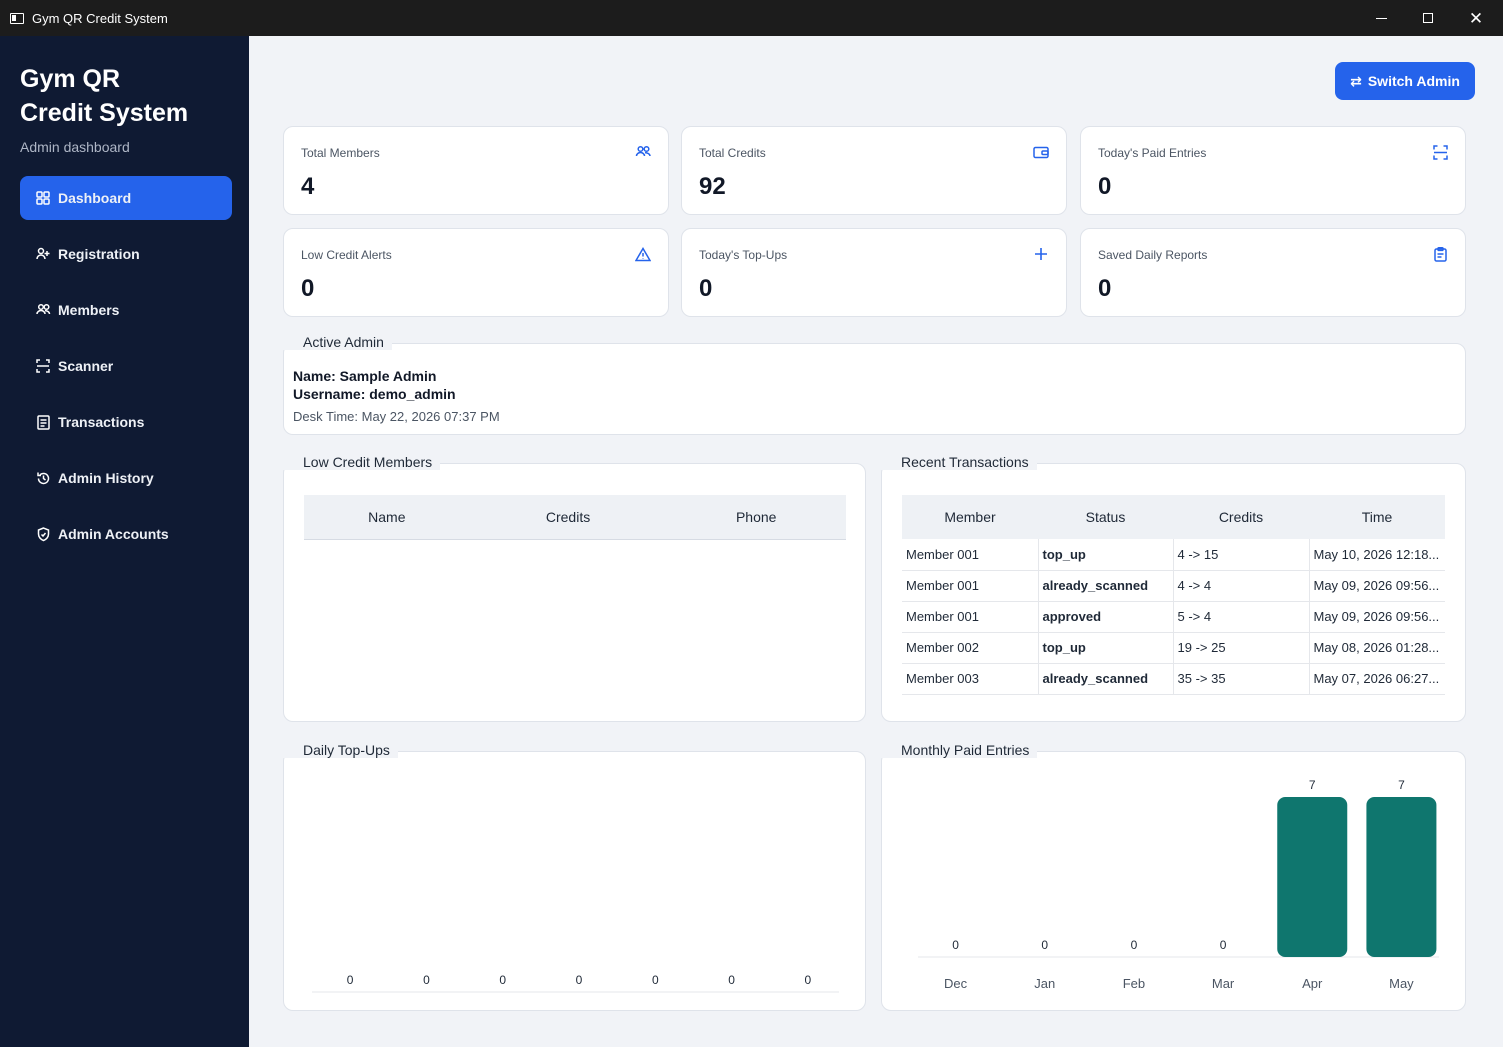 The image size is (1503, 1047). I want to click on sidebar-item-label: Members, so click(89, 310).